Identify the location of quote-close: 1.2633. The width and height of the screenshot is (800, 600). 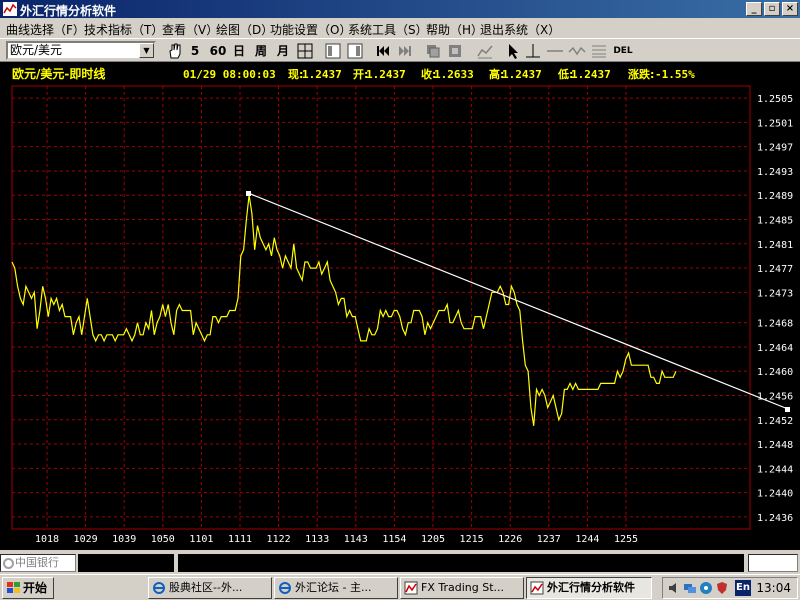
(454, 74).